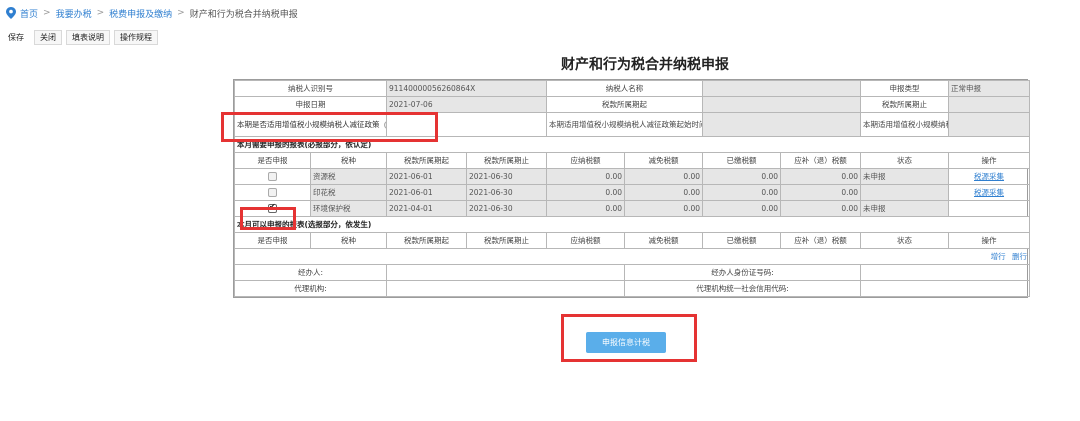 Image resolution: width=1080 pixels, height=421 pixels. I want to click on taxpayer-id-label: 纳税人识别号, so click(310, 88).